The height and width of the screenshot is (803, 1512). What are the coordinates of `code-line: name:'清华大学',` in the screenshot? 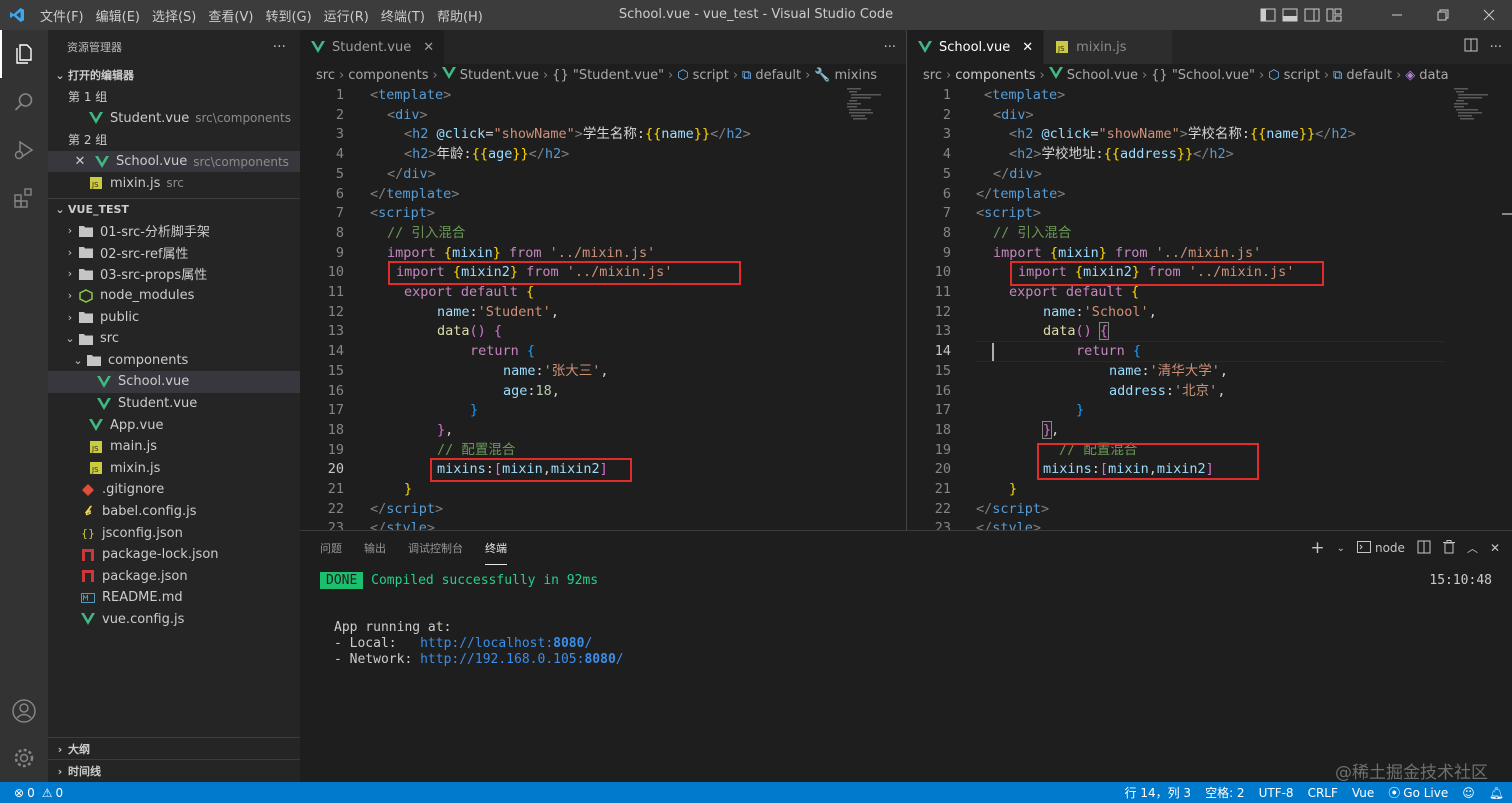 It's located at (1169, 370).